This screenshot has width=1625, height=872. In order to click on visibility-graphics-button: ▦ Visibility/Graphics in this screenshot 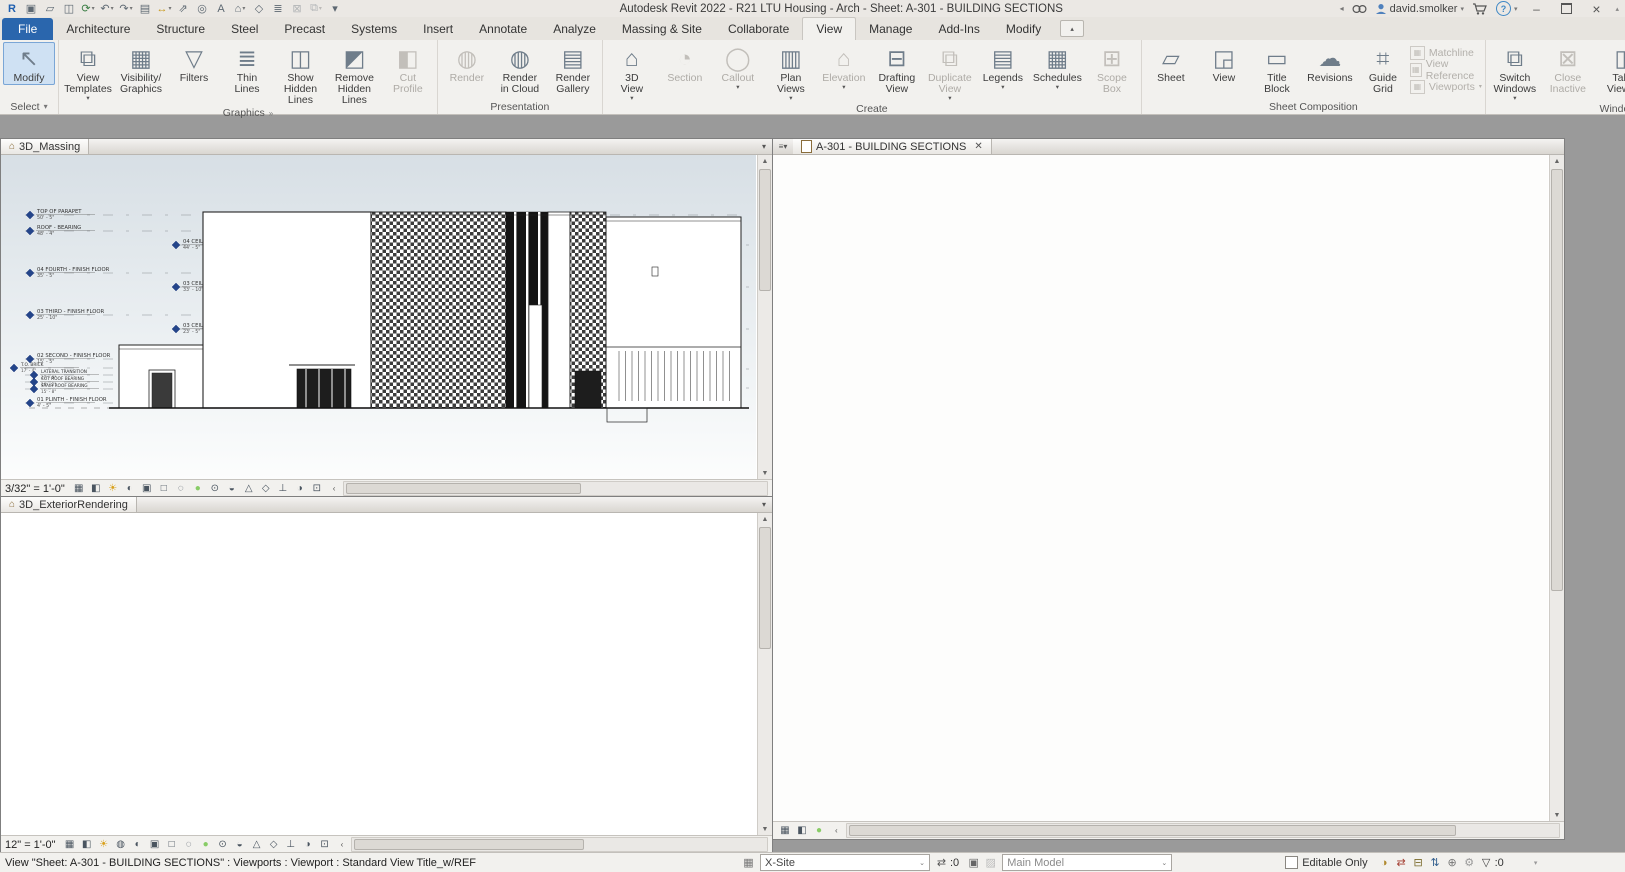, I will do `click(141, 69)`.